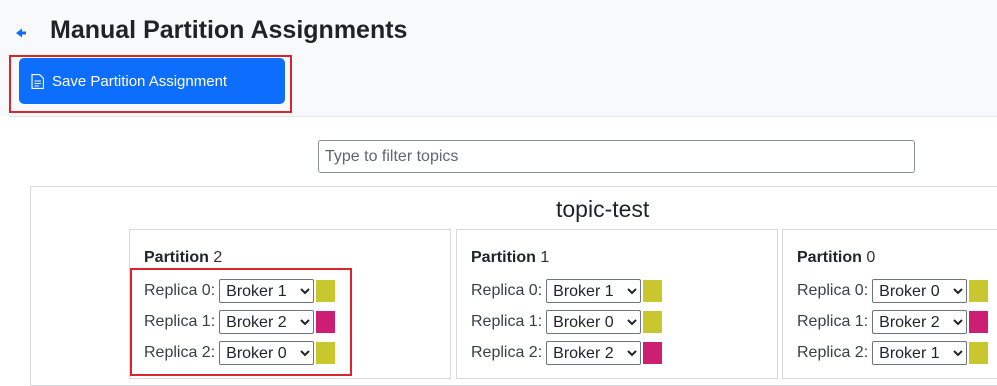 Image resolution: width=997 pixels, height=386 pixels. What do you see at coordinates (545, 257) in the screenshot?
I see `partition-number: 1` at bounding box center [545, 257].